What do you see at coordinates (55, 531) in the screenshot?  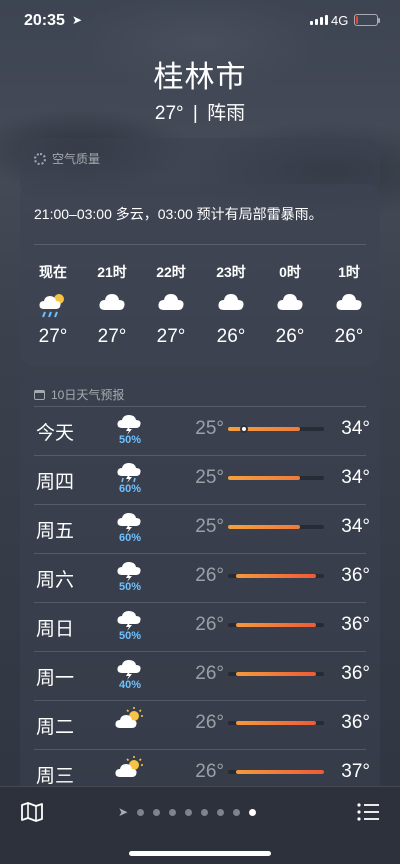 I see `forecast-day: 周五` at bounding box center [55, 531].